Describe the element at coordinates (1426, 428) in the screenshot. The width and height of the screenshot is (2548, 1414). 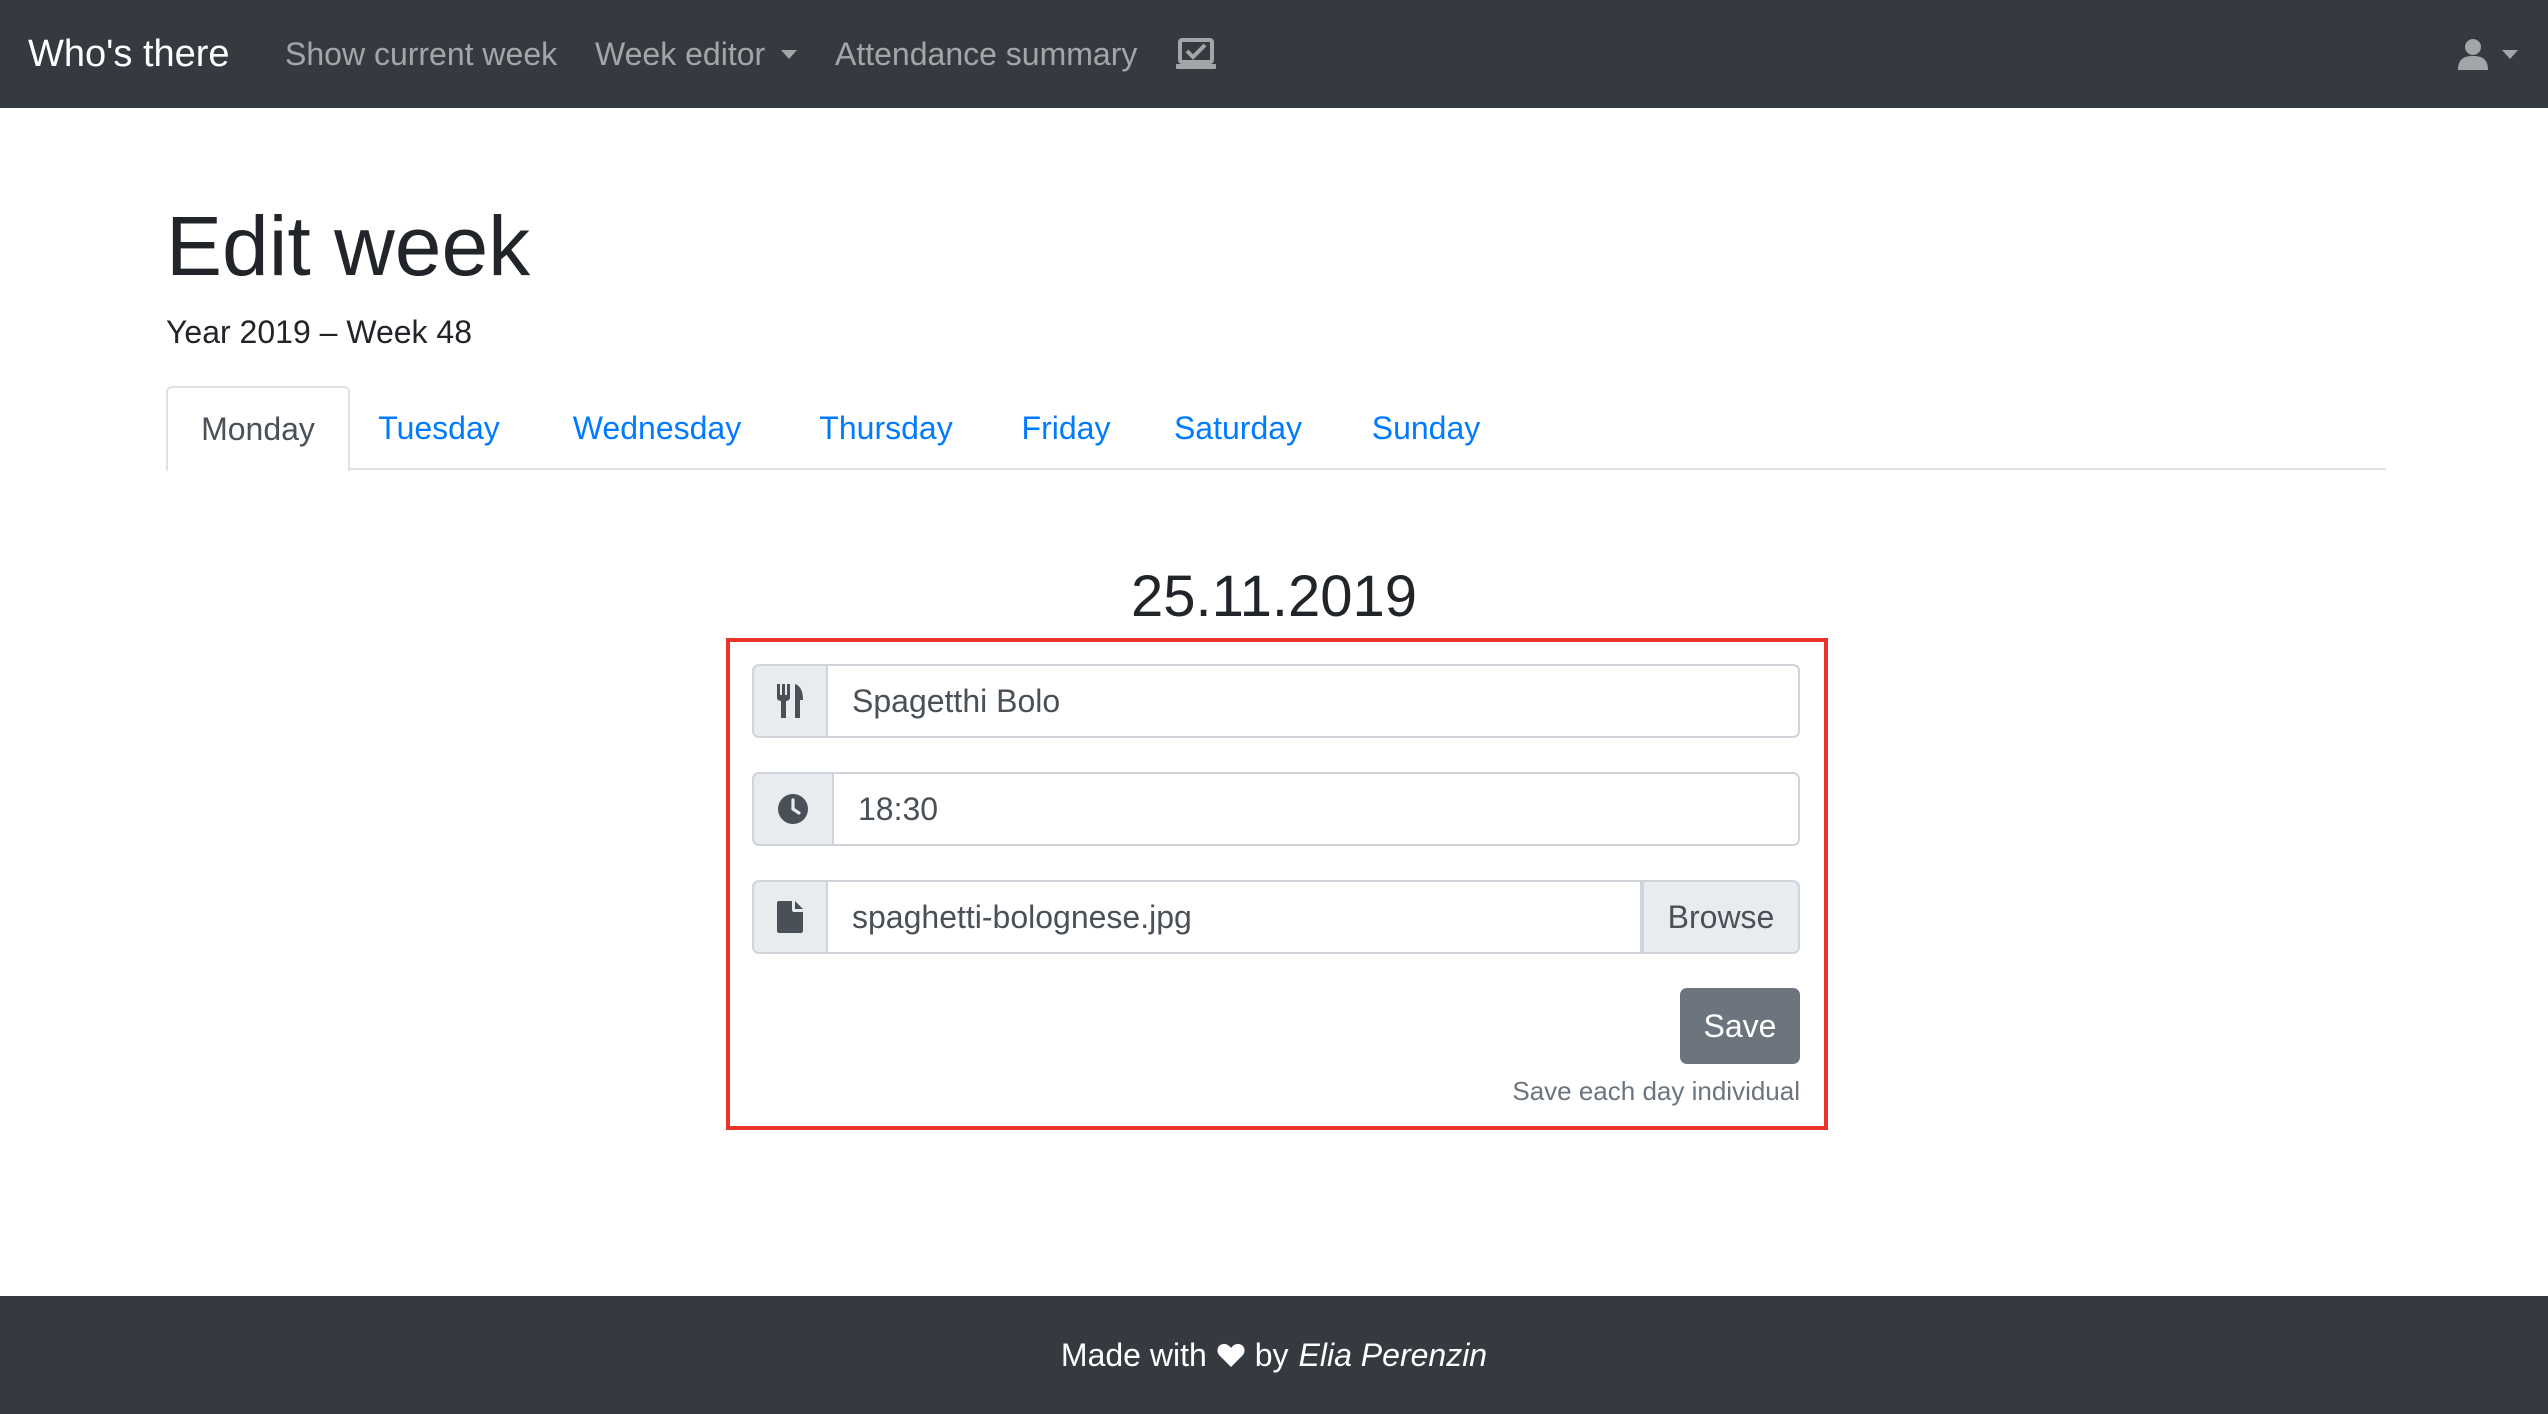
I see `tab-sunday: Sunday` at that location.